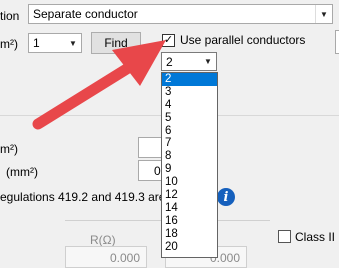  I want to click on arrow-shaft, so click(85, 94).